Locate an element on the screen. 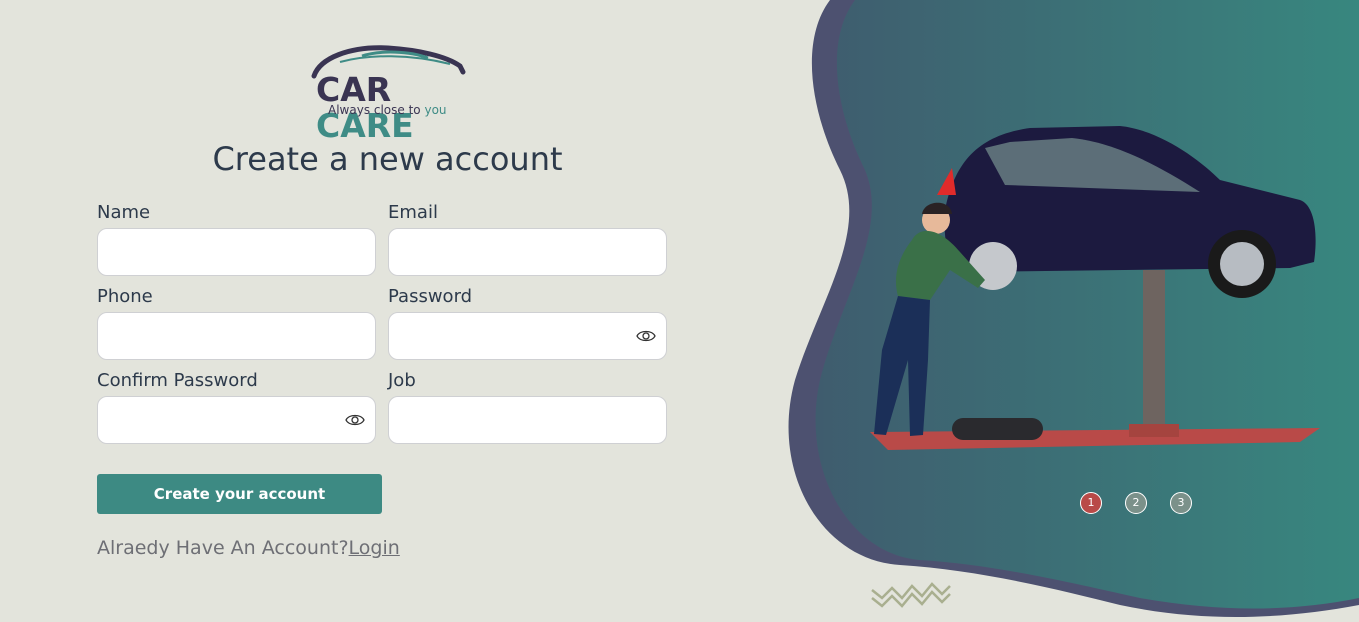  confirm-password-label: Confirm Password is located at coordinates (177, 380).